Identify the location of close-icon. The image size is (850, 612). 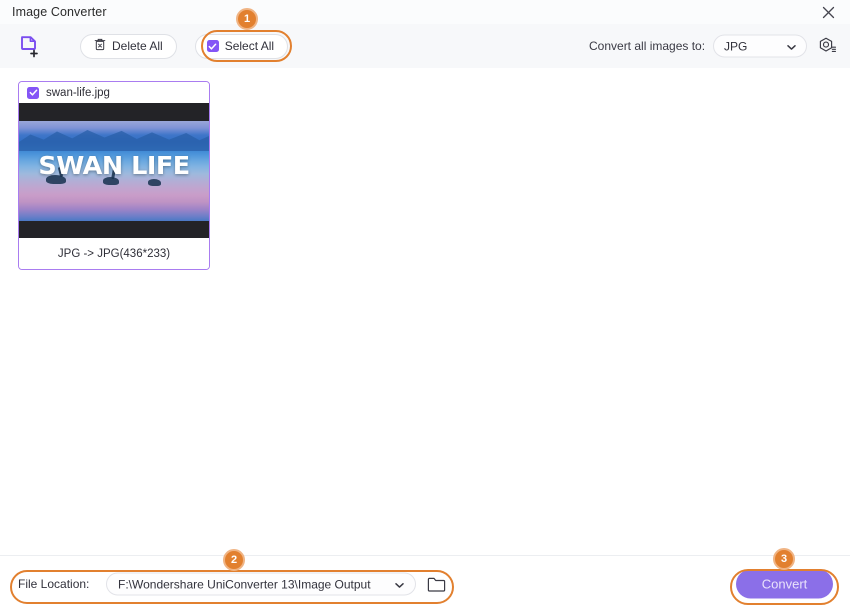
(828, 12).